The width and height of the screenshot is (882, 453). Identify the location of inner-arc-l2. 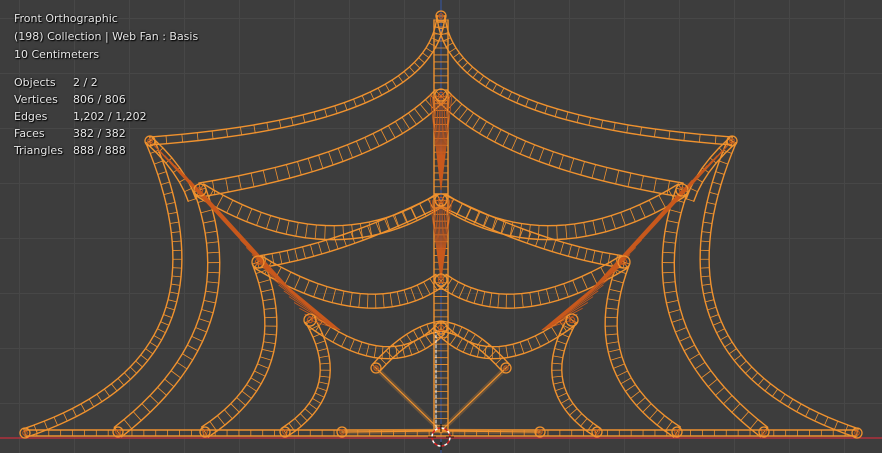
(239, 348).